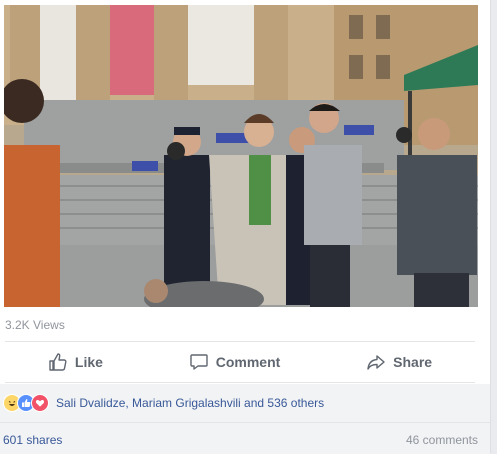  Describe the element at coordinates (58, 362) in the screenshot. I see `thumbs-up-icon` at that location.